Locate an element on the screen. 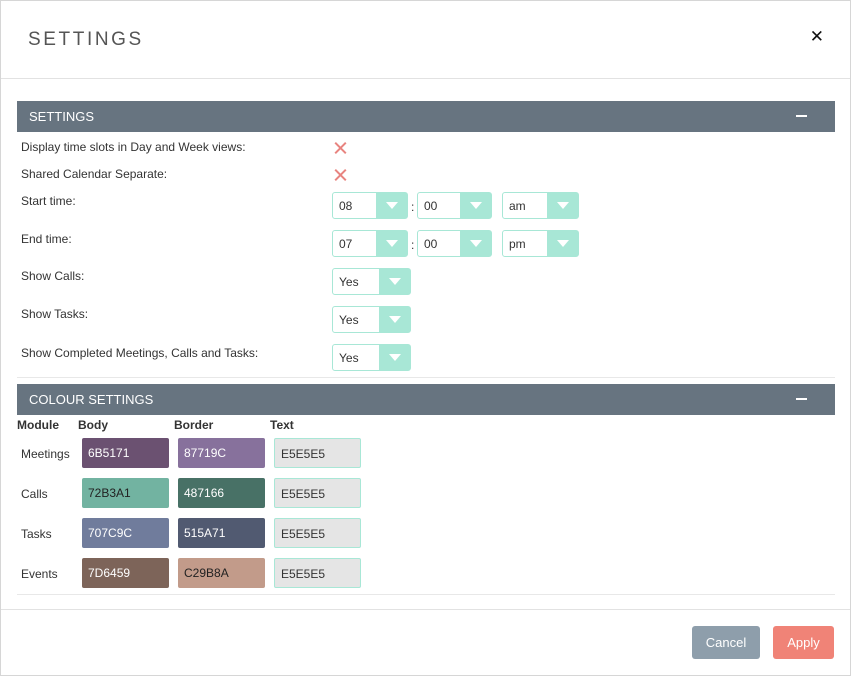  calls-text-colour-input: E5E5E5 is located at coordinates (317, 493).